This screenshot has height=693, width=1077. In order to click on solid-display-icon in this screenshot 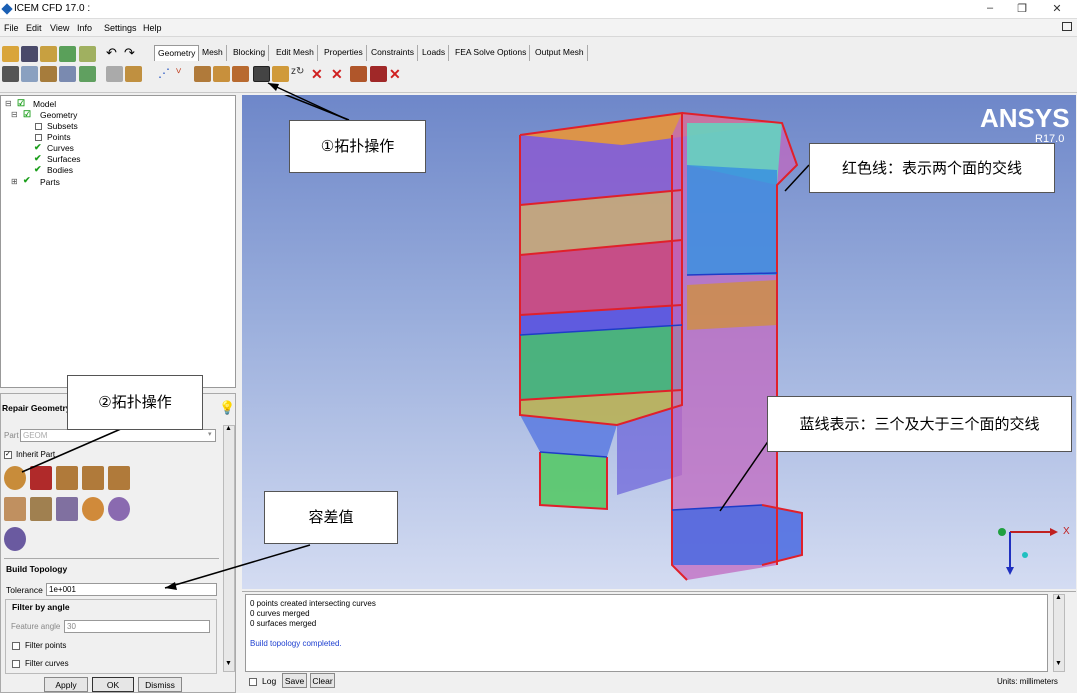, I will do `click(133, 74)`.